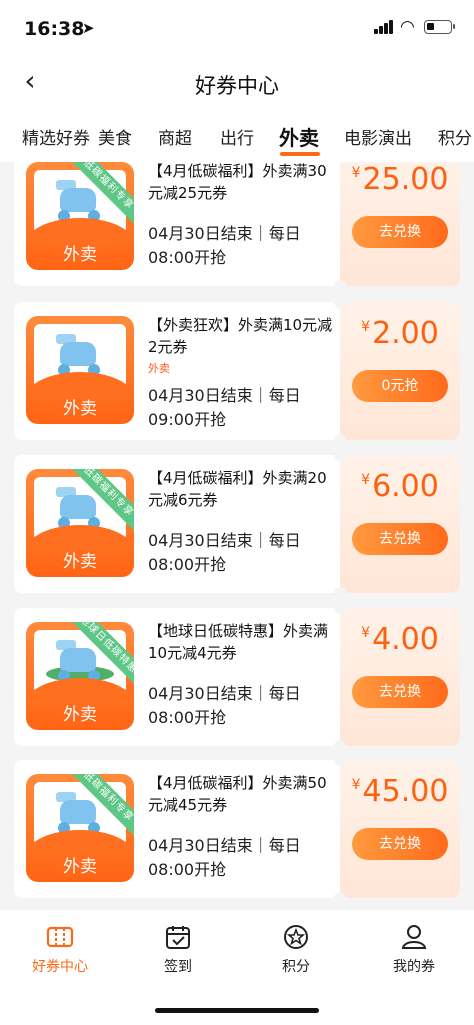  I want to click on tab-travel: 出行, so click(237, 136).